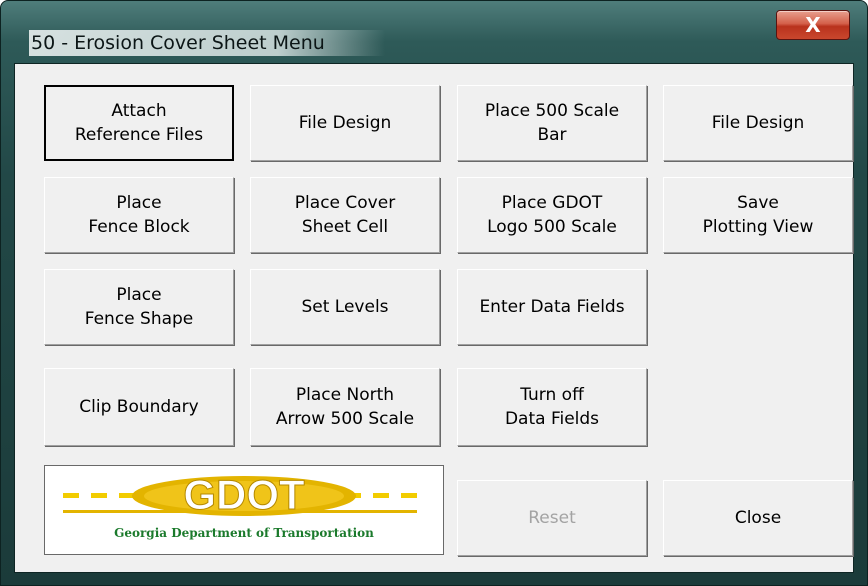 The image size is (868, 586). I want to click on place-cover-sheet-cell-button: Place Cover Sheet Cell, so click(345, 215).